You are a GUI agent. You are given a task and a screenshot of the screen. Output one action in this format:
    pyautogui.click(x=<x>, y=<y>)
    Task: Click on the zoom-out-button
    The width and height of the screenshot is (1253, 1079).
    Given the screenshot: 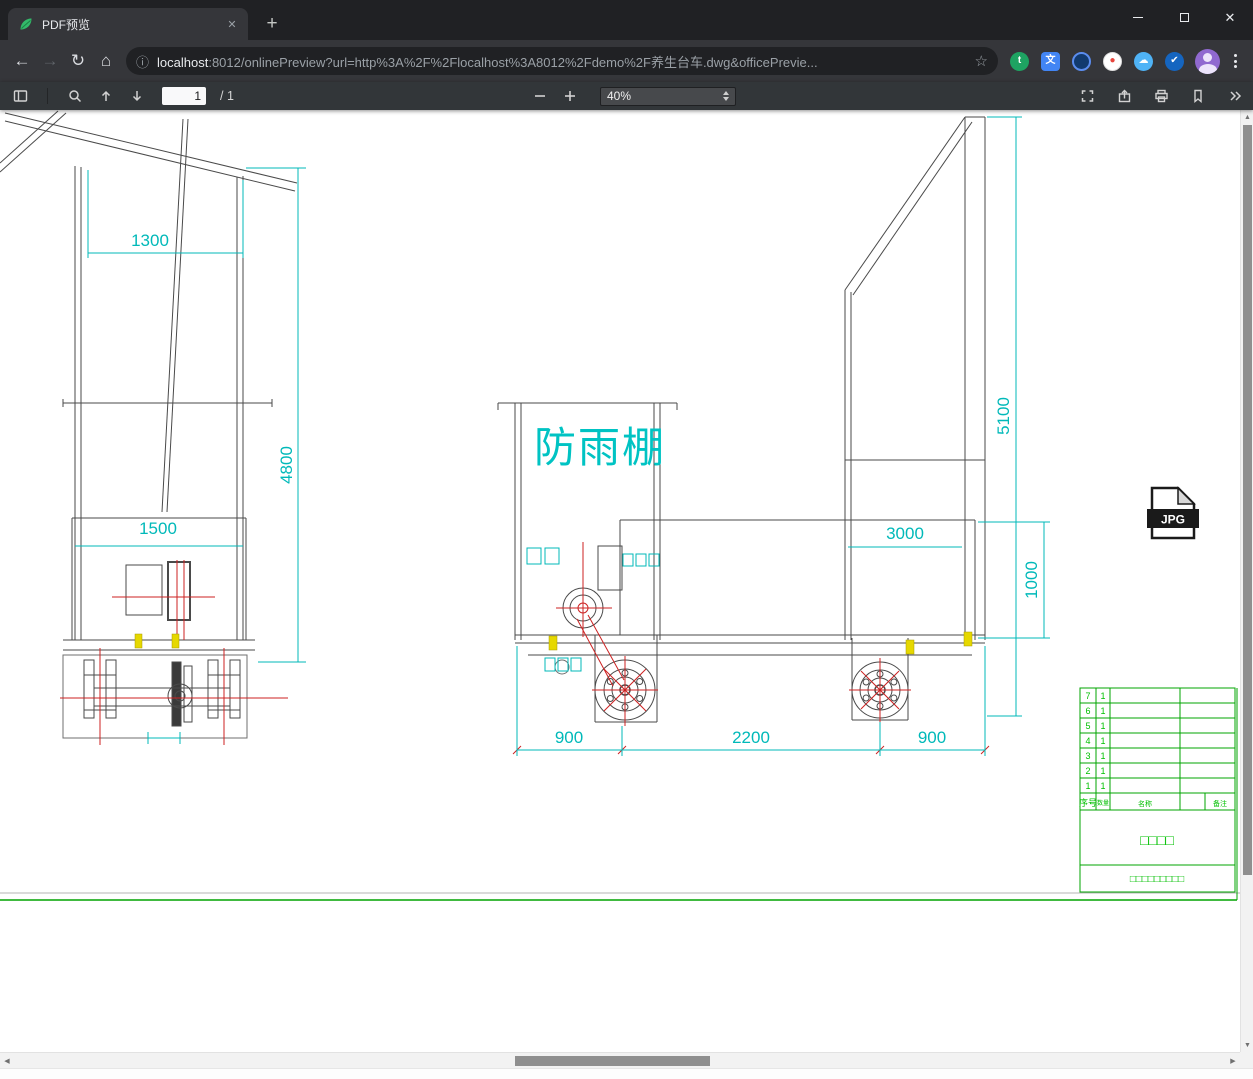 What is the action you would take?
    pyautogui.click(x=540, y=96)
    